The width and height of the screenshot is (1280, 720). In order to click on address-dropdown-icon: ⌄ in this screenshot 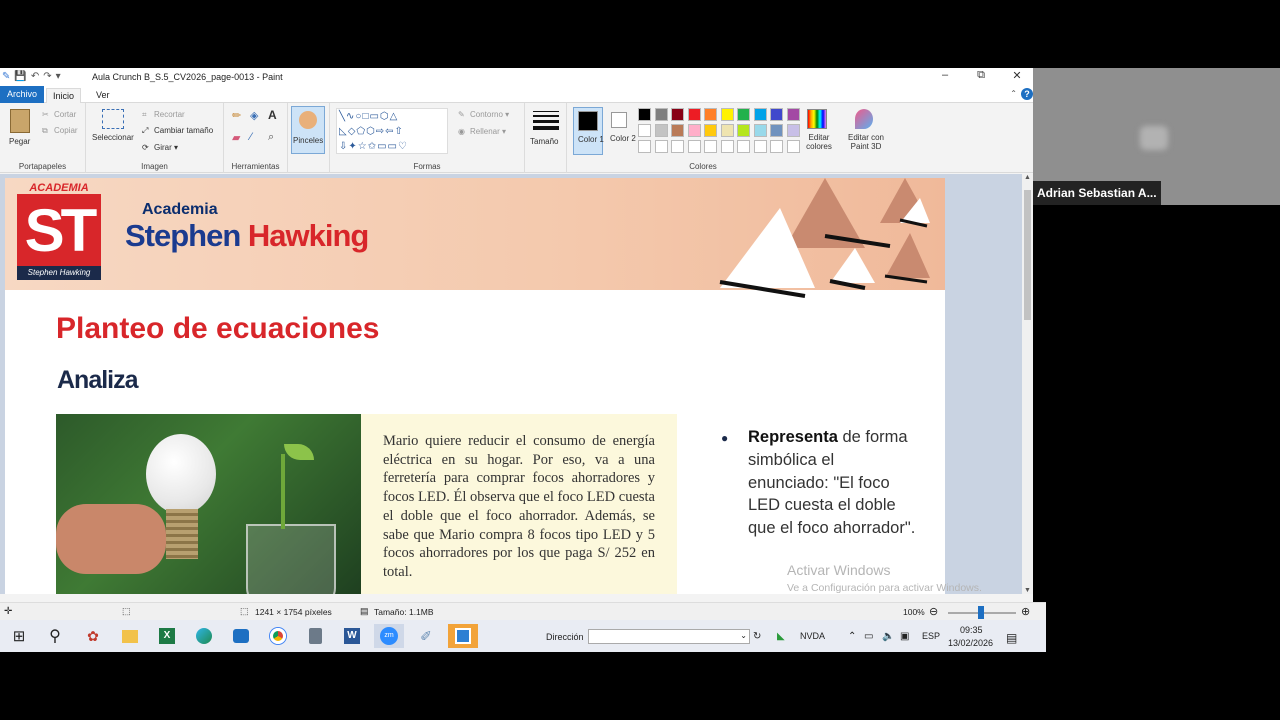, I will do `click(743, 635)`.